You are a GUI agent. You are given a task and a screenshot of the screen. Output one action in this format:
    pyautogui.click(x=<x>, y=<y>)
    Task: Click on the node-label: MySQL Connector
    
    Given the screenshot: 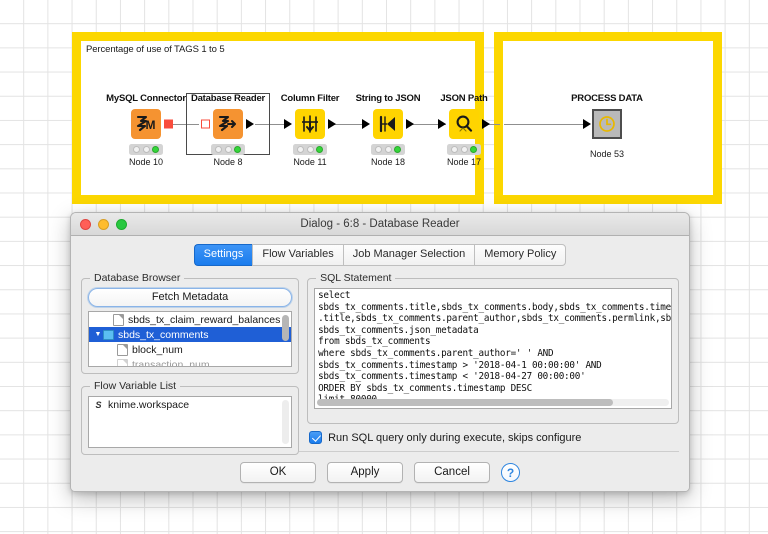 What is the action you would take?
    pyautogui.click(x=146, y=98)
    